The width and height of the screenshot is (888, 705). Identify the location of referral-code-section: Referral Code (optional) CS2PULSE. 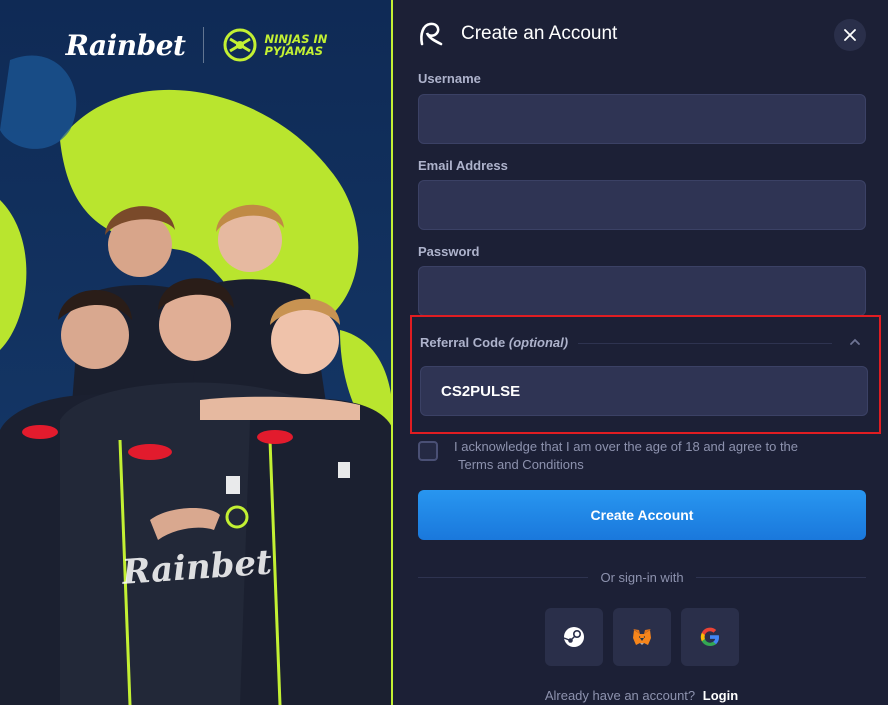
(645, 374).